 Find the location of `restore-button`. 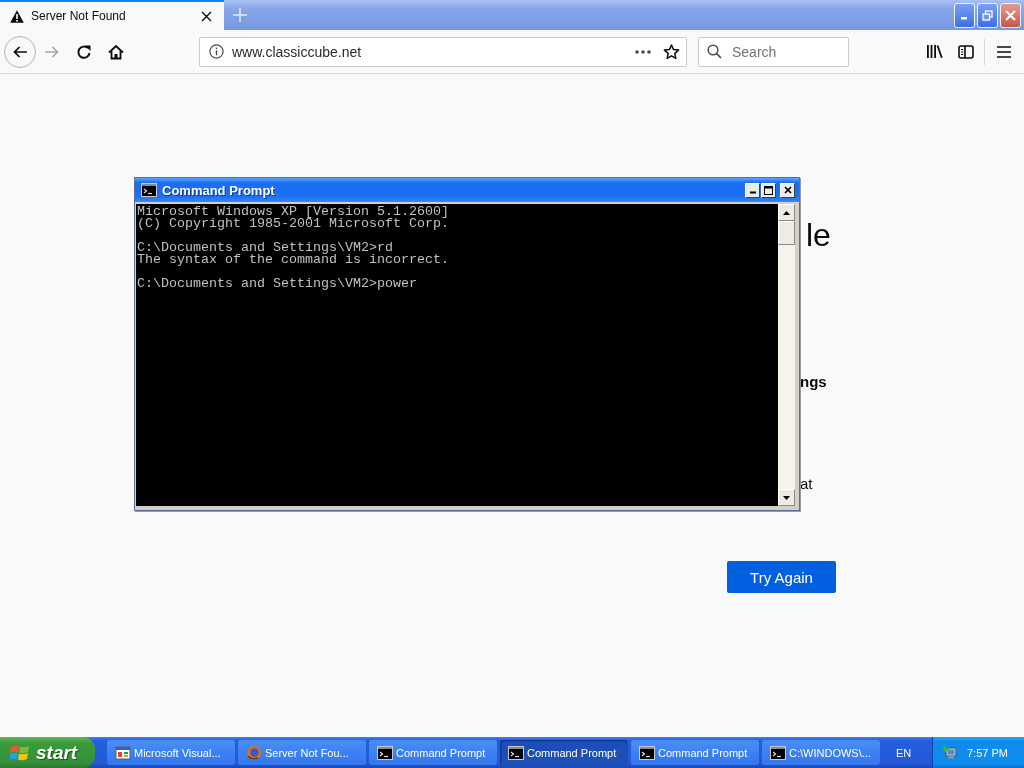

restore-button is located at coordinates (987, 15).